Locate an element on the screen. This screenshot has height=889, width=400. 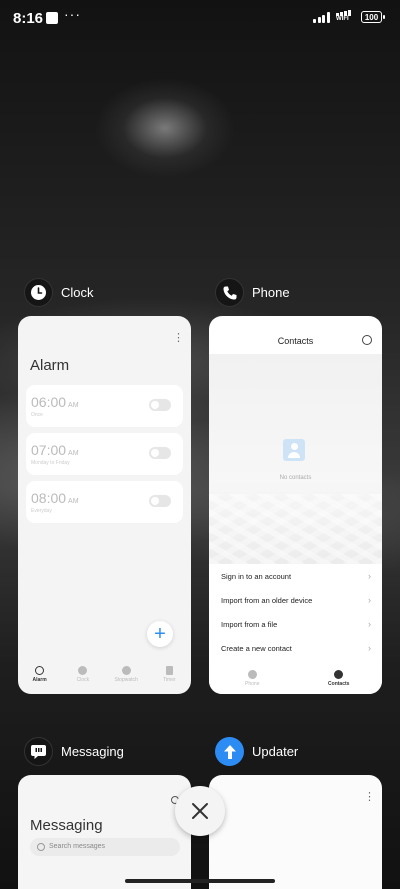
close-all-button is located at coordinates (200, 811).